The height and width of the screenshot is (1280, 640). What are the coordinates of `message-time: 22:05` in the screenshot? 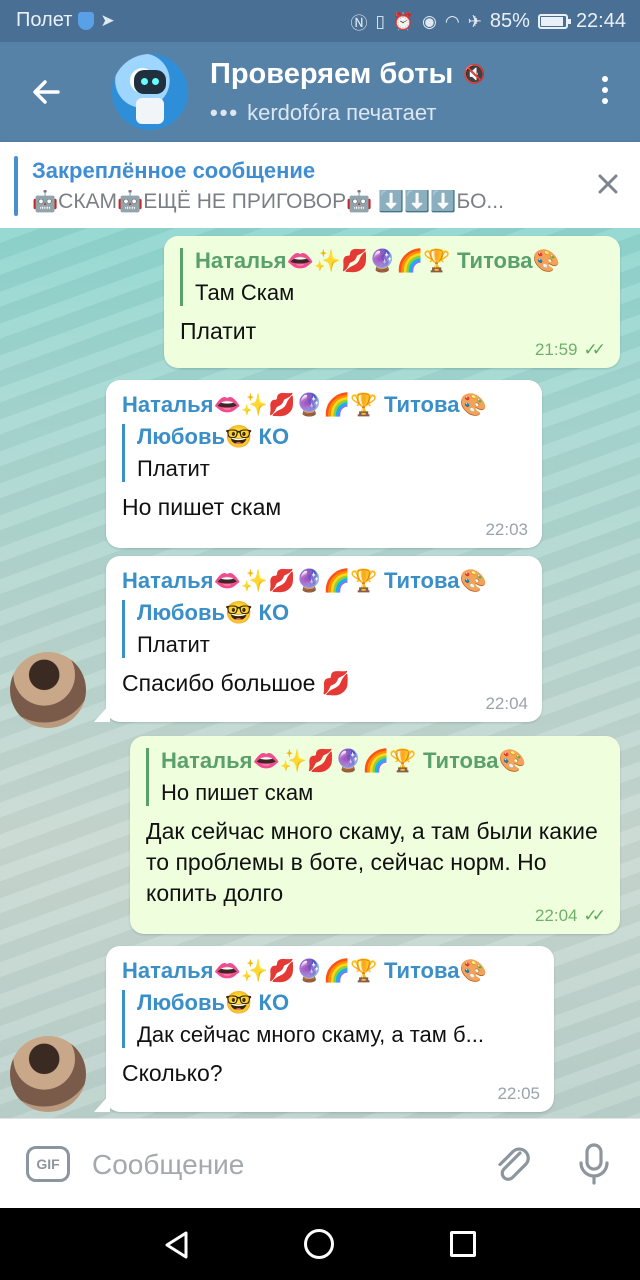 It's located at (518, 1093).